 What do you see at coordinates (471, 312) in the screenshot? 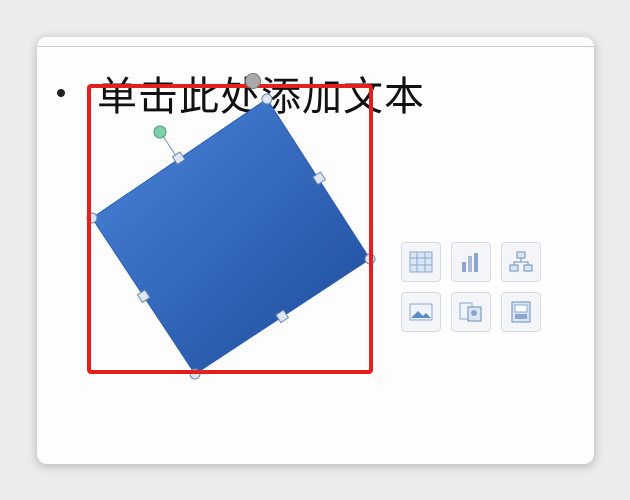
I see `insert-clipart-icon` at bounding box center [471, 312].